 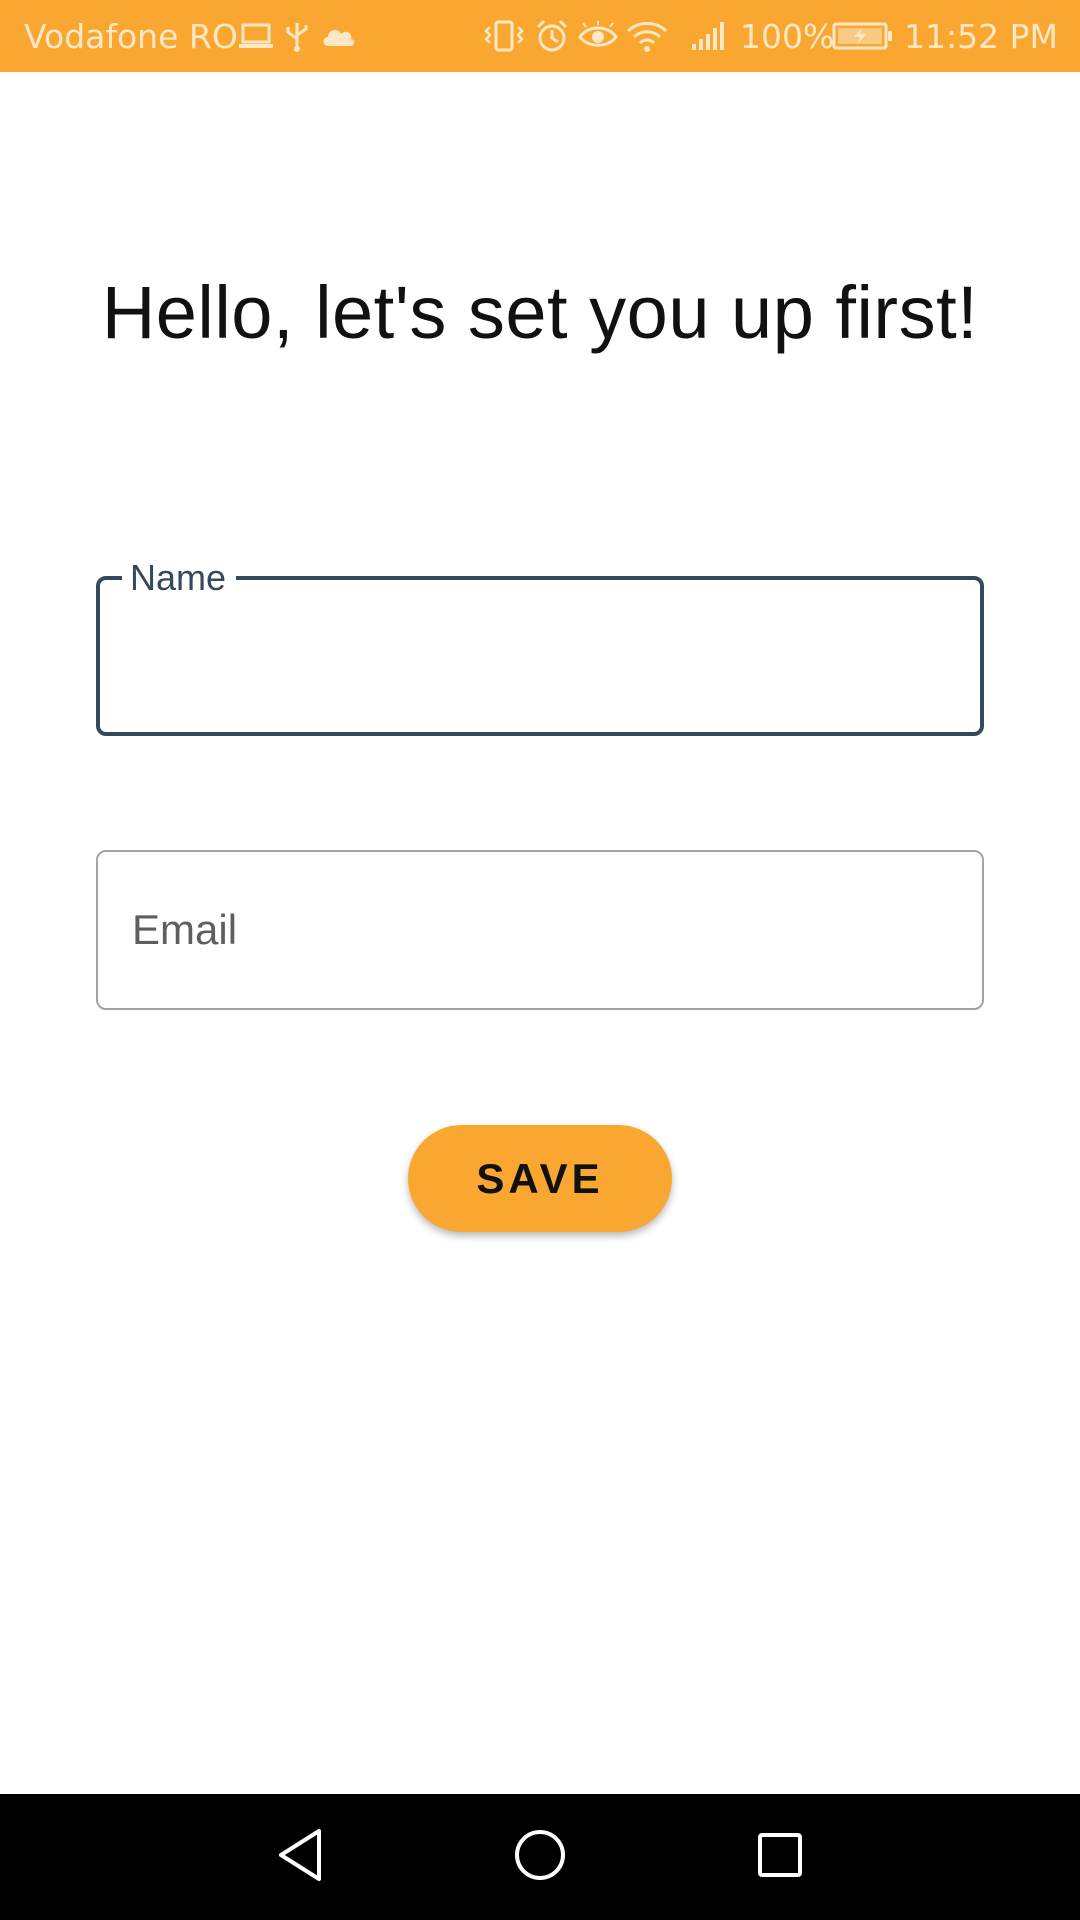 I want to click on back-icon, so click(x=300, y=1857).